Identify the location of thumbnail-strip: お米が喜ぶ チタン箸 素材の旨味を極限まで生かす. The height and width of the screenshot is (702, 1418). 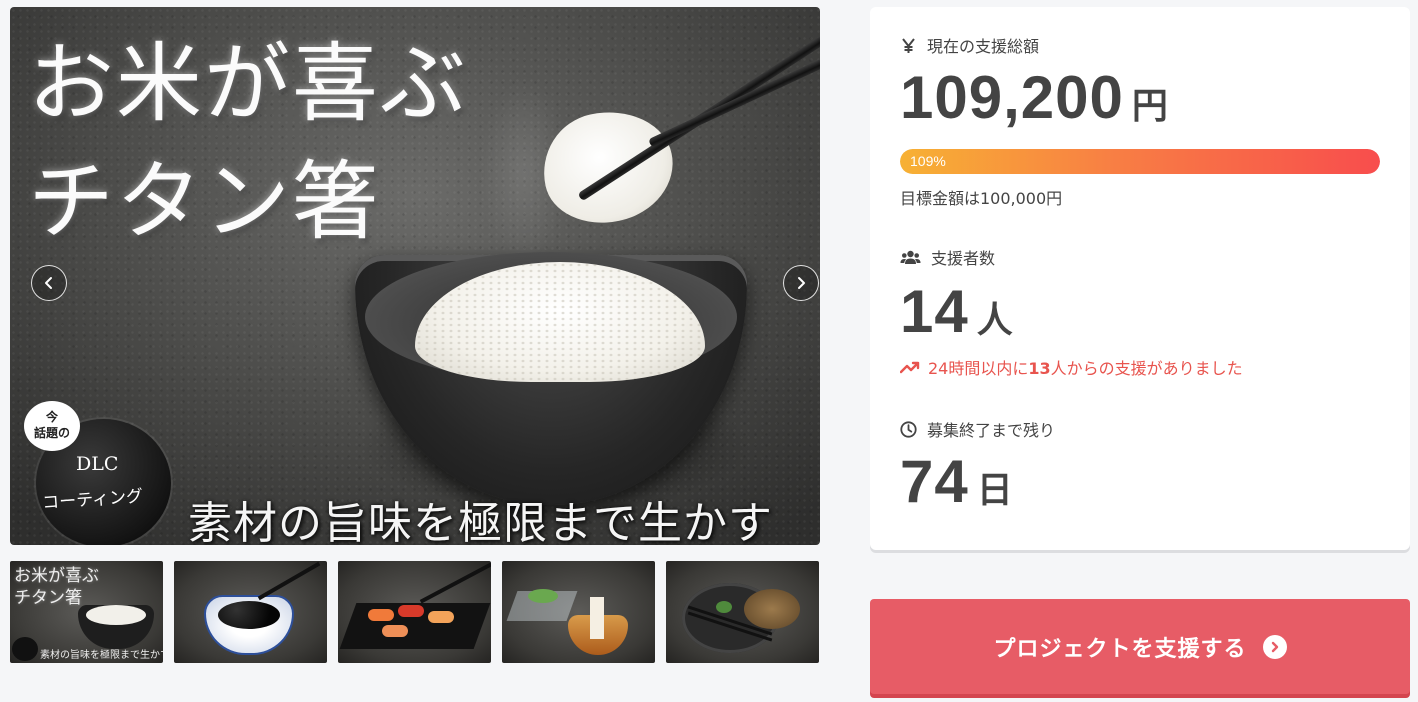
(415, 612).